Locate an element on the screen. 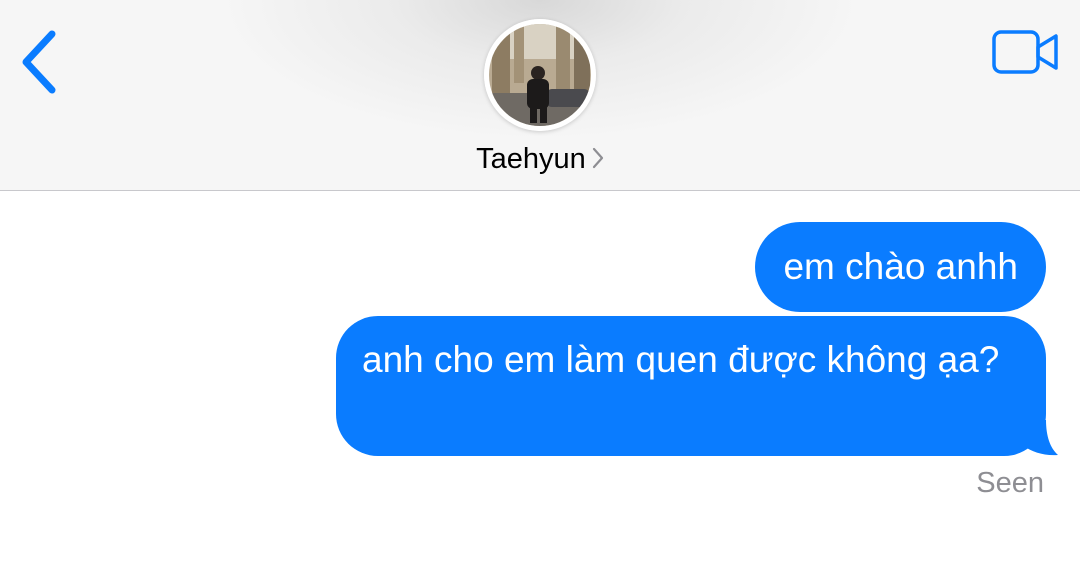 The image size is (1080, 572). contact-name-button: Taehyun is located at coordinates (540, 160).